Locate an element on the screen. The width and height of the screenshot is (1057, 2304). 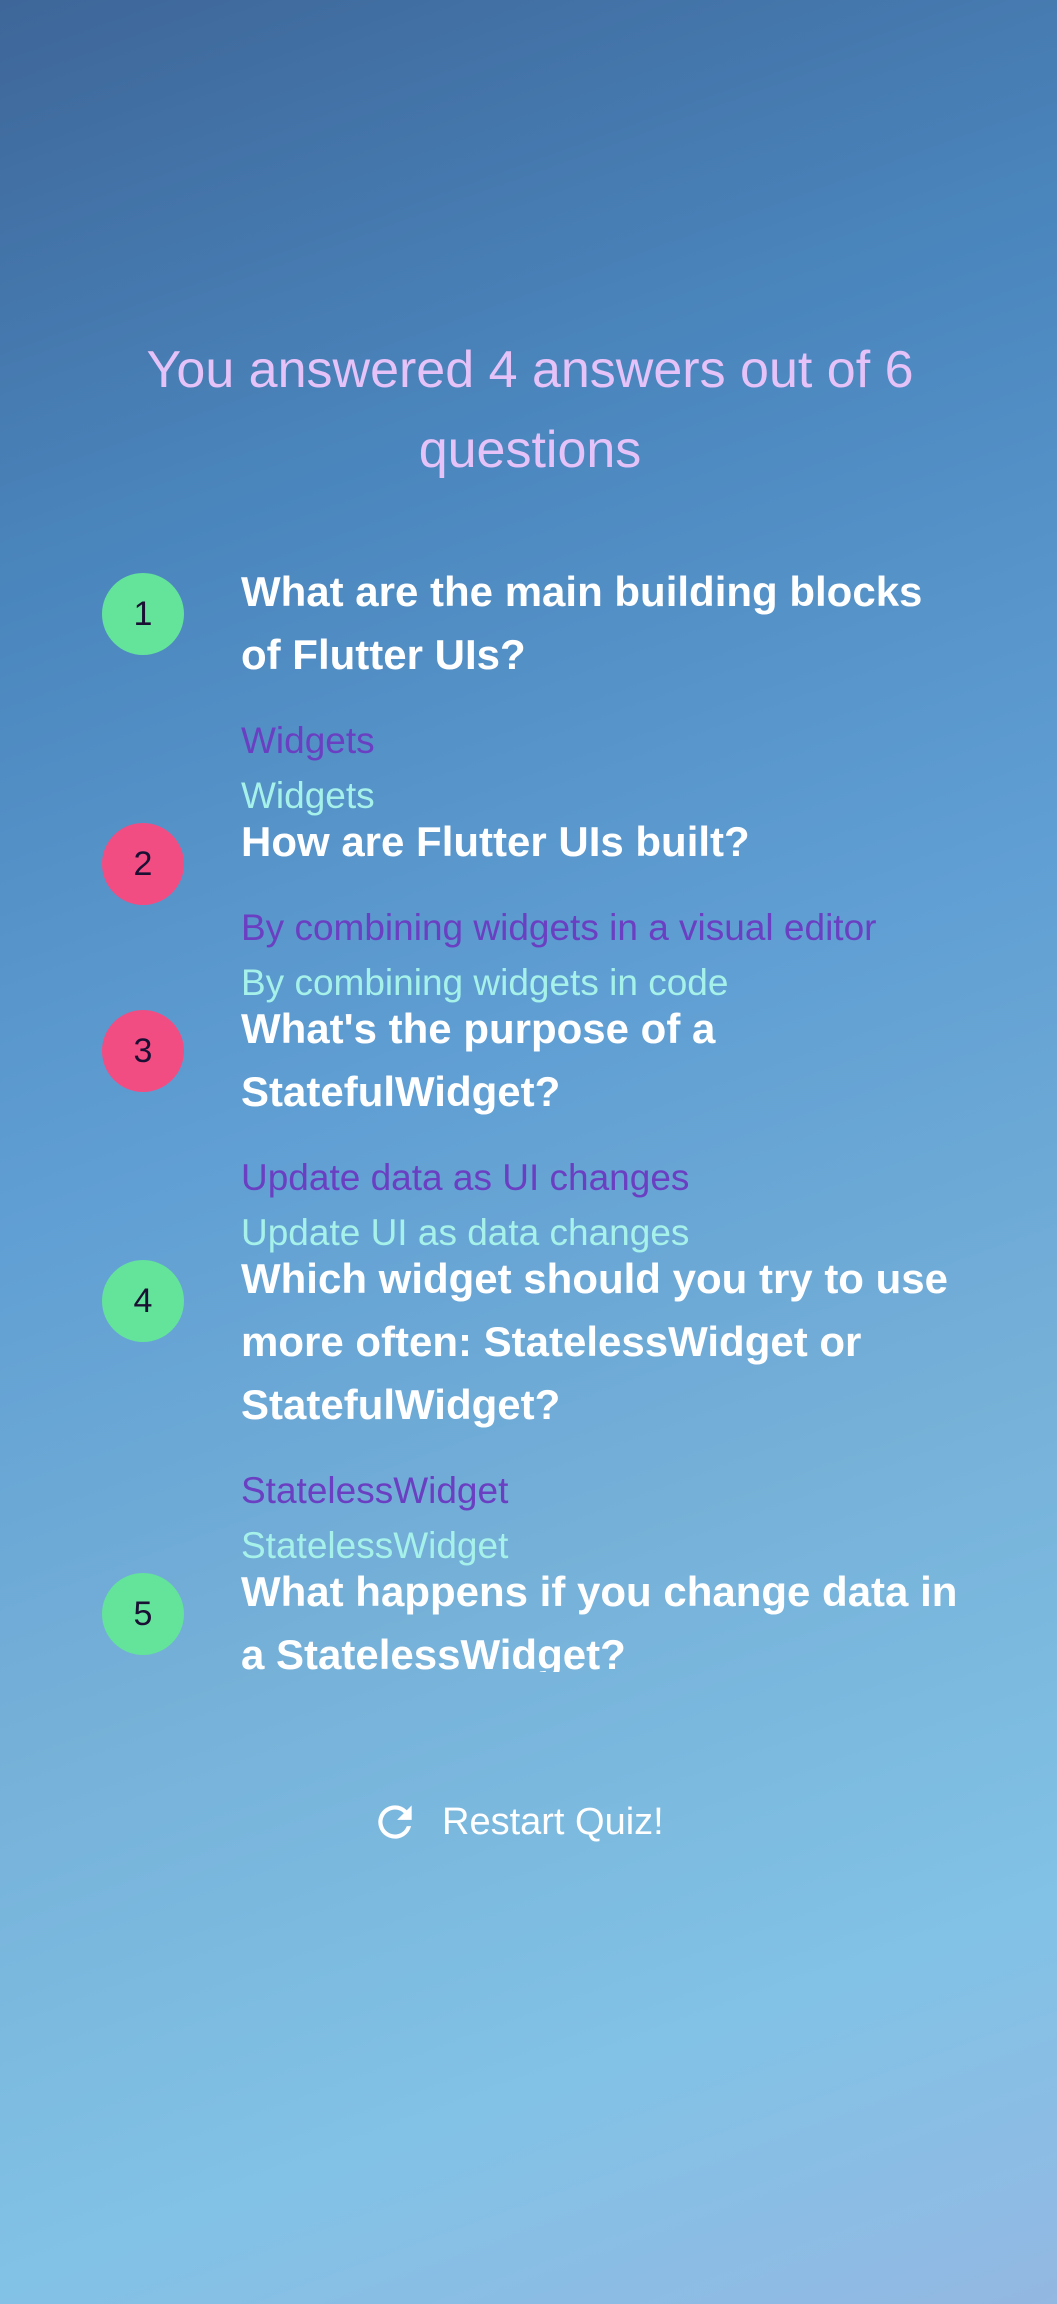
refresh-icon is located at coordinates (395, 1822).